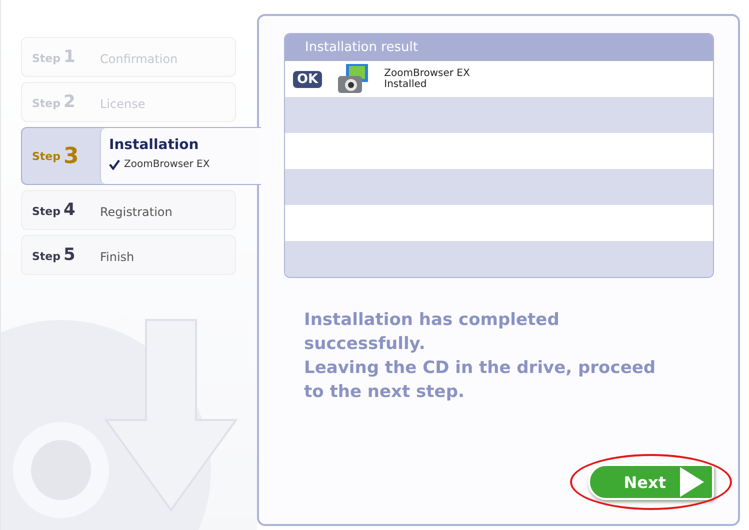 This screenshot has width=749, height=530. I want to click on step-number: 2, so click(70, 102).